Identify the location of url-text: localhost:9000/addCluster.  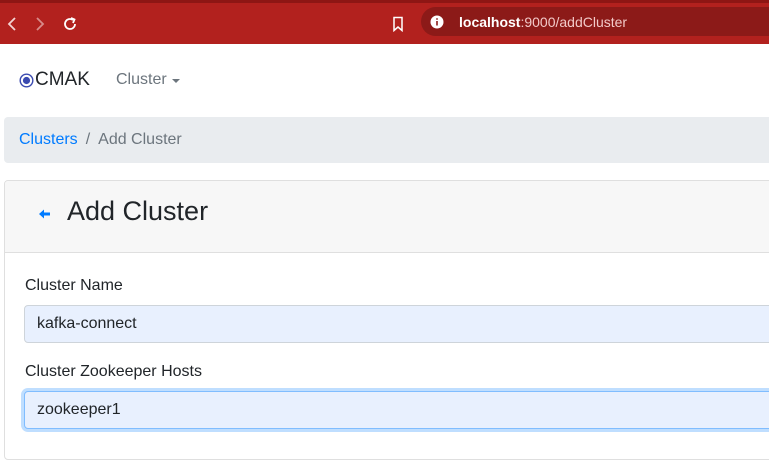
(543, 22).